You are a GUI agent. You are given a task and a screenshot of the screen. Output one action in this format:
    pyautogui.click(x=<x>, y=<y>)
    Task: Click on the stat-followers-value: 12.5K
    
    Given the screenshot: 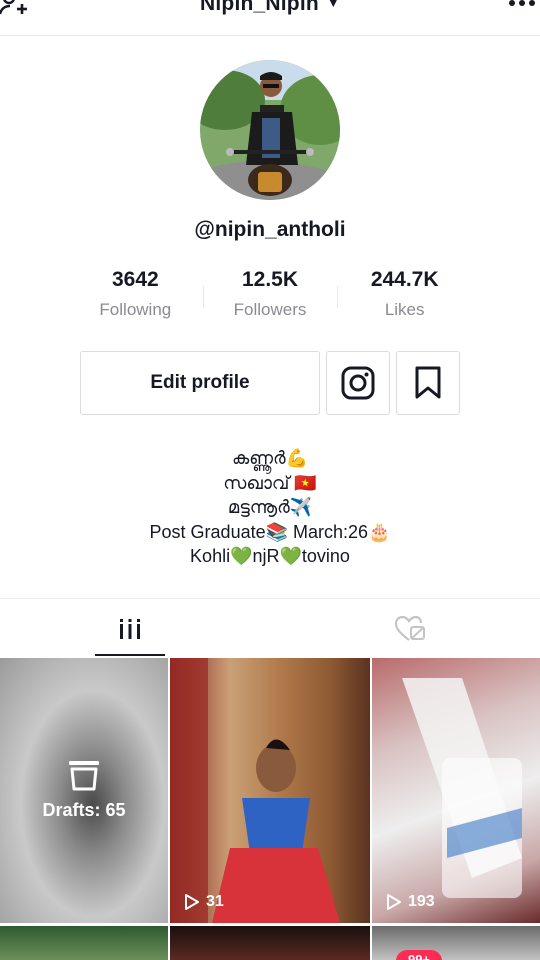 What is the action you would take?
    pyautogui.click(x=270, y=279)
    